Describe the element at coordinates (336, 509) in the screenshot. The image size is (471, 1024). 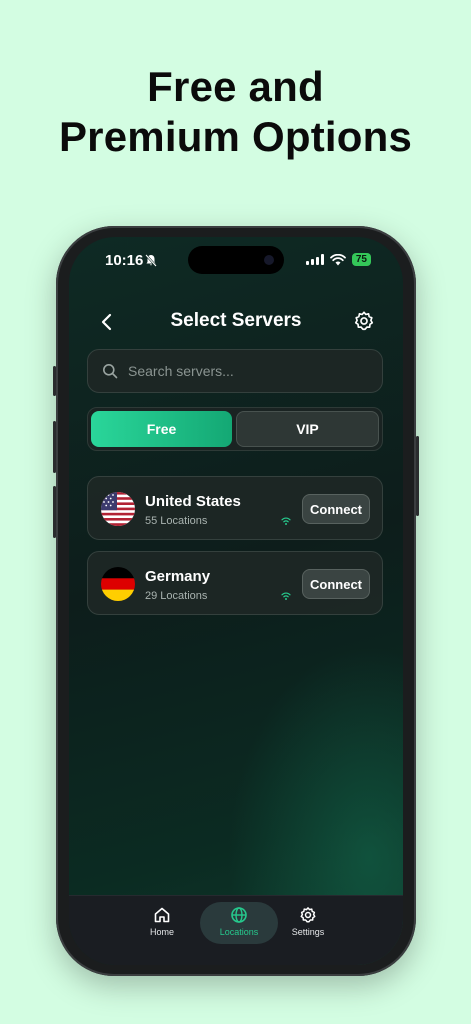
I see `connect-button-united-states: Connect` at that location.